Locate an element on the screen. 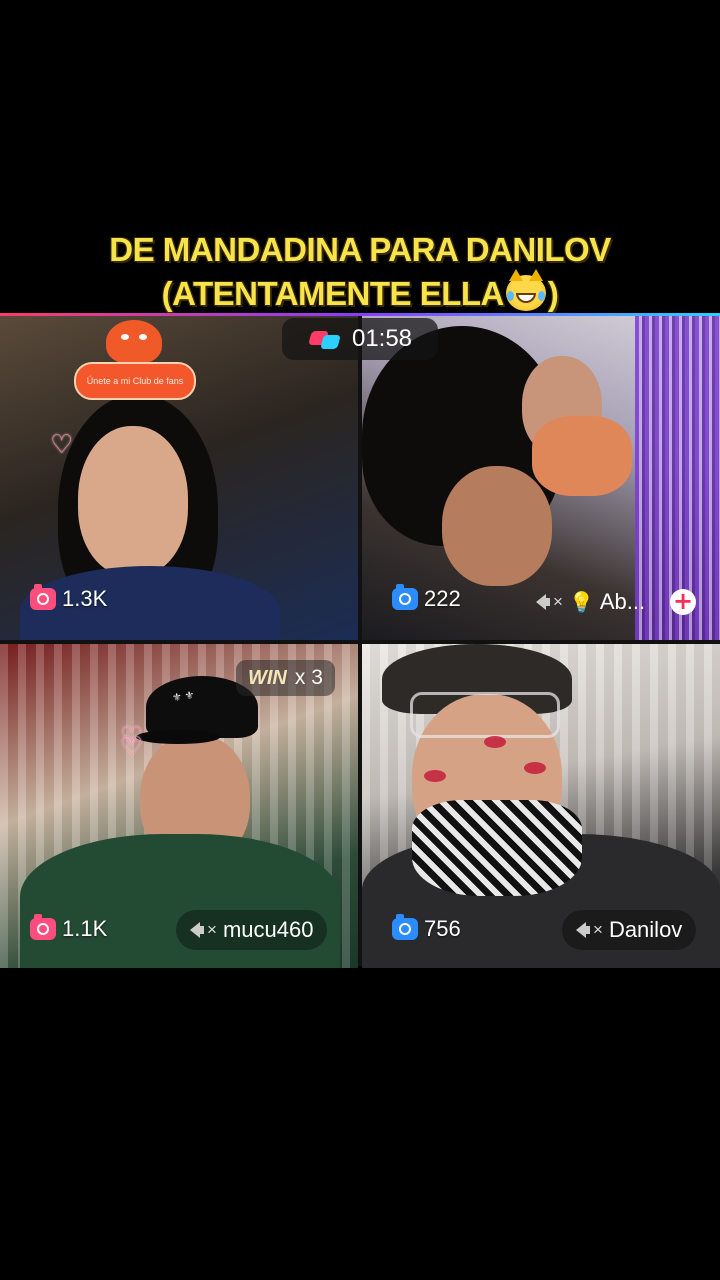 The width and height of the screenshot is (720, 1280). fan-club-banner: Únete a mi Club de fans is located at coordinates (135, 381).